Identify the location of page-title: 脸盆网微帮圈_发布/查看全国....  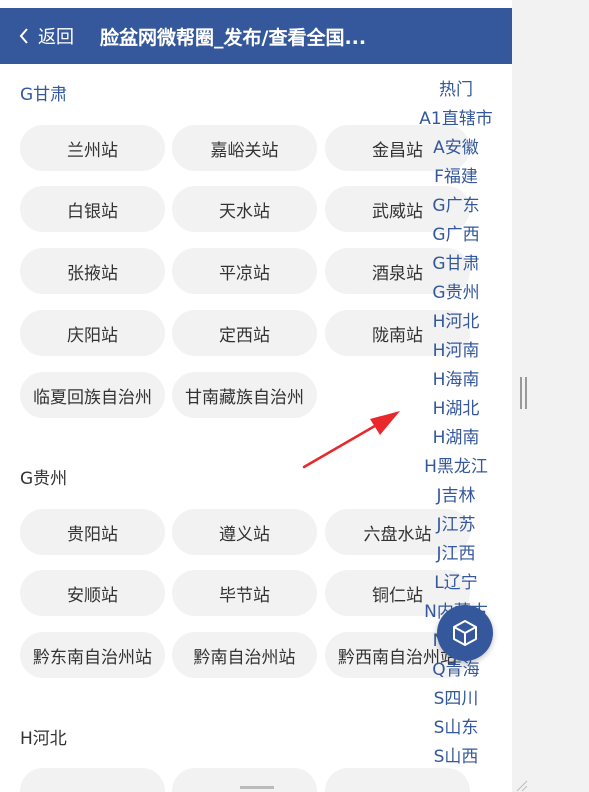
(233, 37).